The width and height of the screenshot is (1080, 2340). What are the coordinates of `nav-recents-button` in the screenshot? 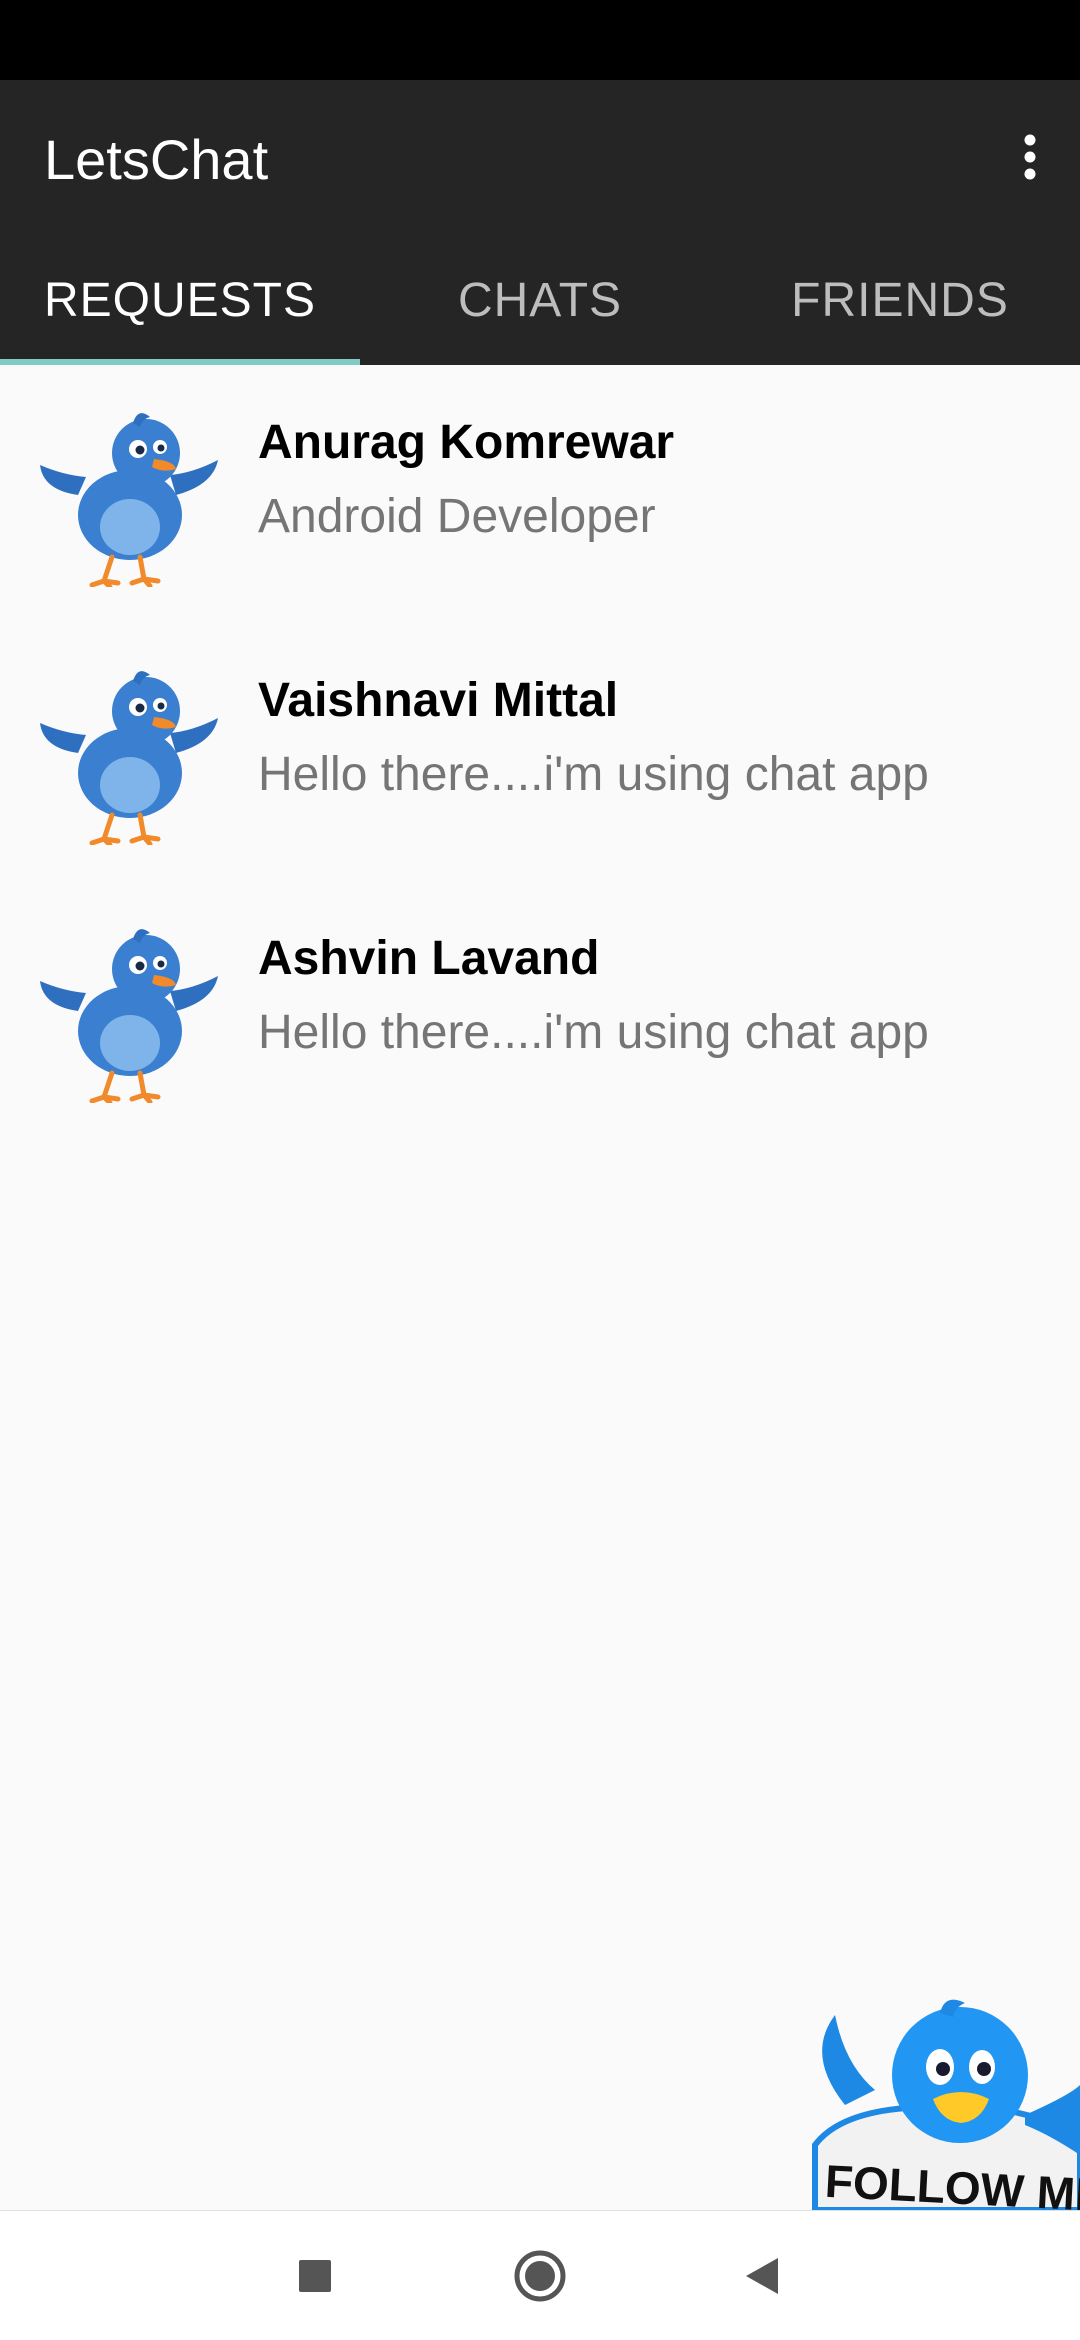 It's located at (315, 2276).